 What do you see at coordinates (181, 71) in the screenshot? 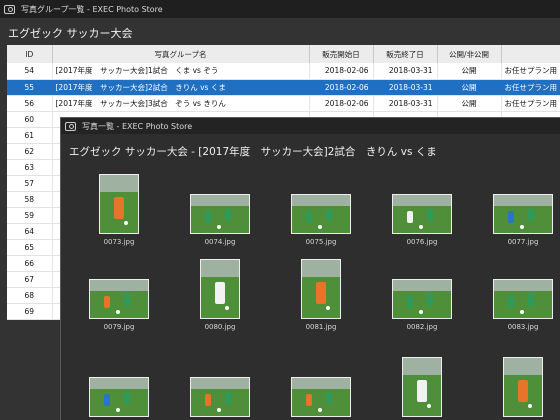
I see `row-group-name-cell: [2017年度 サッカー大会]1試合 くま vs ぞう` at bounding box center [181, 71].